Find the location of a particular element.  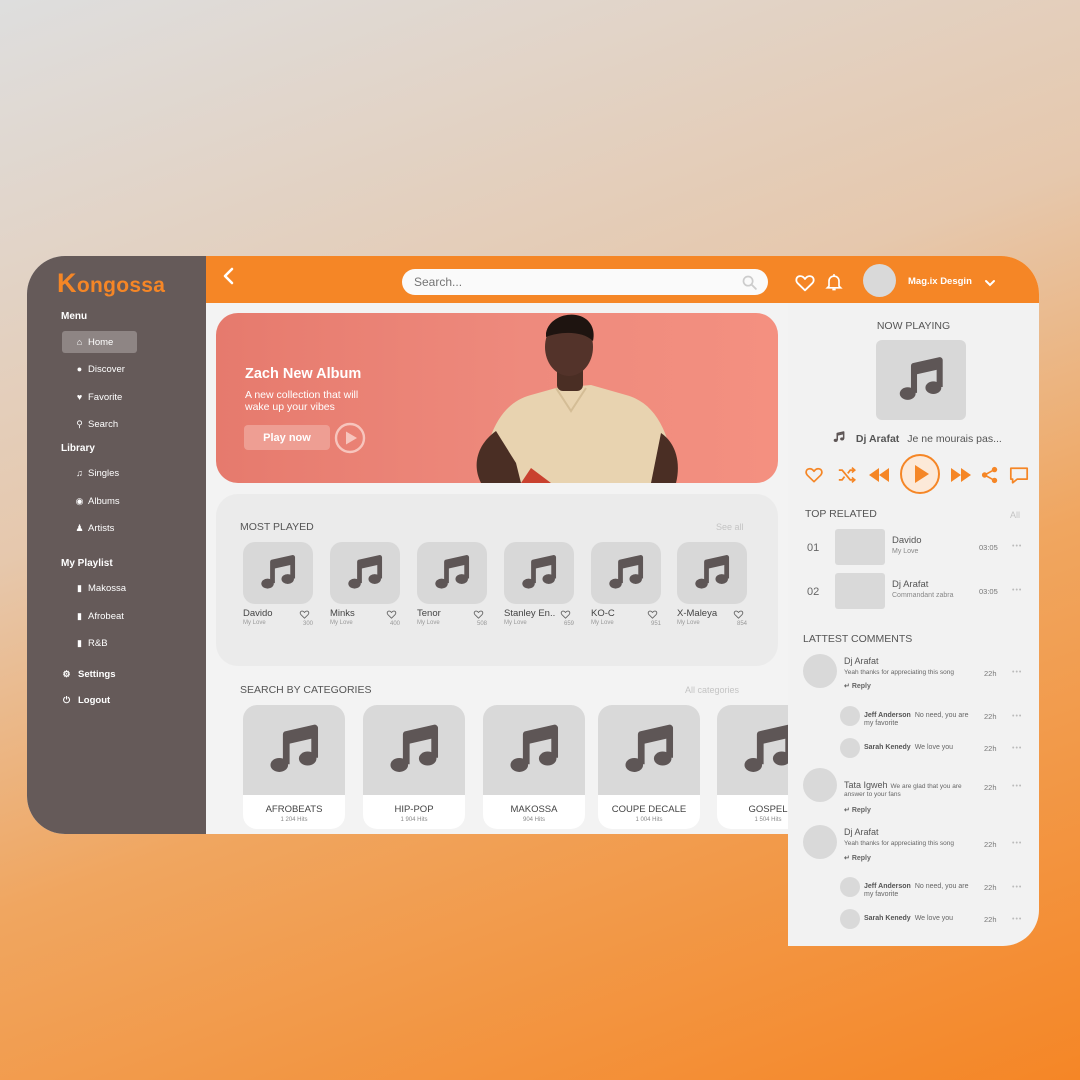

sidebar-item-makossa: ▮ Makossa is located at coordinates (99, 588).